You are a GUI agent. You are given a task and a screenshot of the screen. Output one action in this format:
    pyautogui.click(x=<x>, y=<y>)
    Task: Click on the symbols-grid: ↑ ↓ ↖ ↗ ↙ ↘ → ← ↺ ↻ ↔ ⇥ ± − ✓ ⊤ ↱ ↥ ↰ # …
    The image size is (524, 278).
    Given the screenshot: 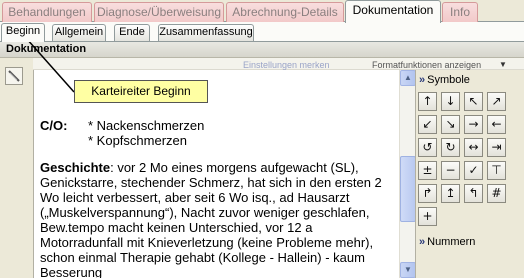 What is the action you would take?
    pyautogui.click(x=464, y=159)
    